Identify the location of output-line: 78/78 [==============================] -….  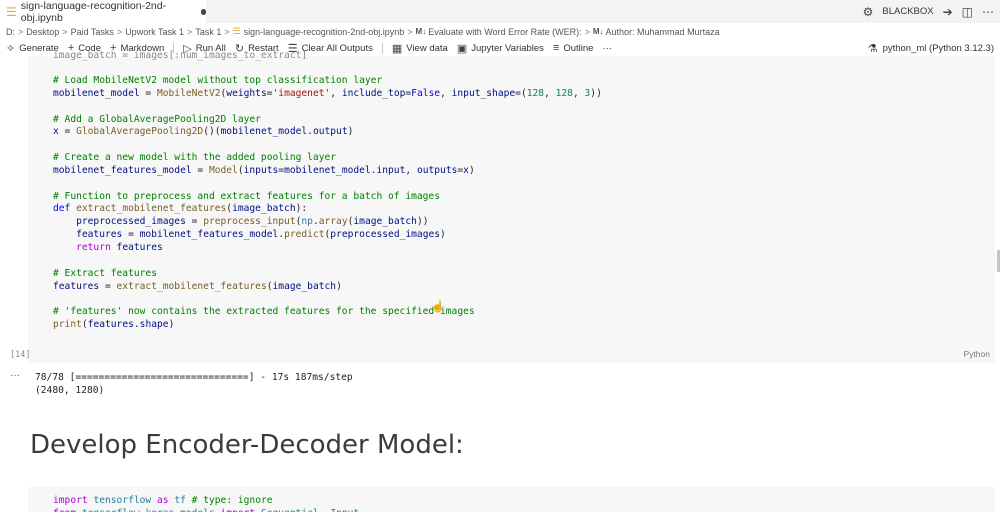
(194, 377).